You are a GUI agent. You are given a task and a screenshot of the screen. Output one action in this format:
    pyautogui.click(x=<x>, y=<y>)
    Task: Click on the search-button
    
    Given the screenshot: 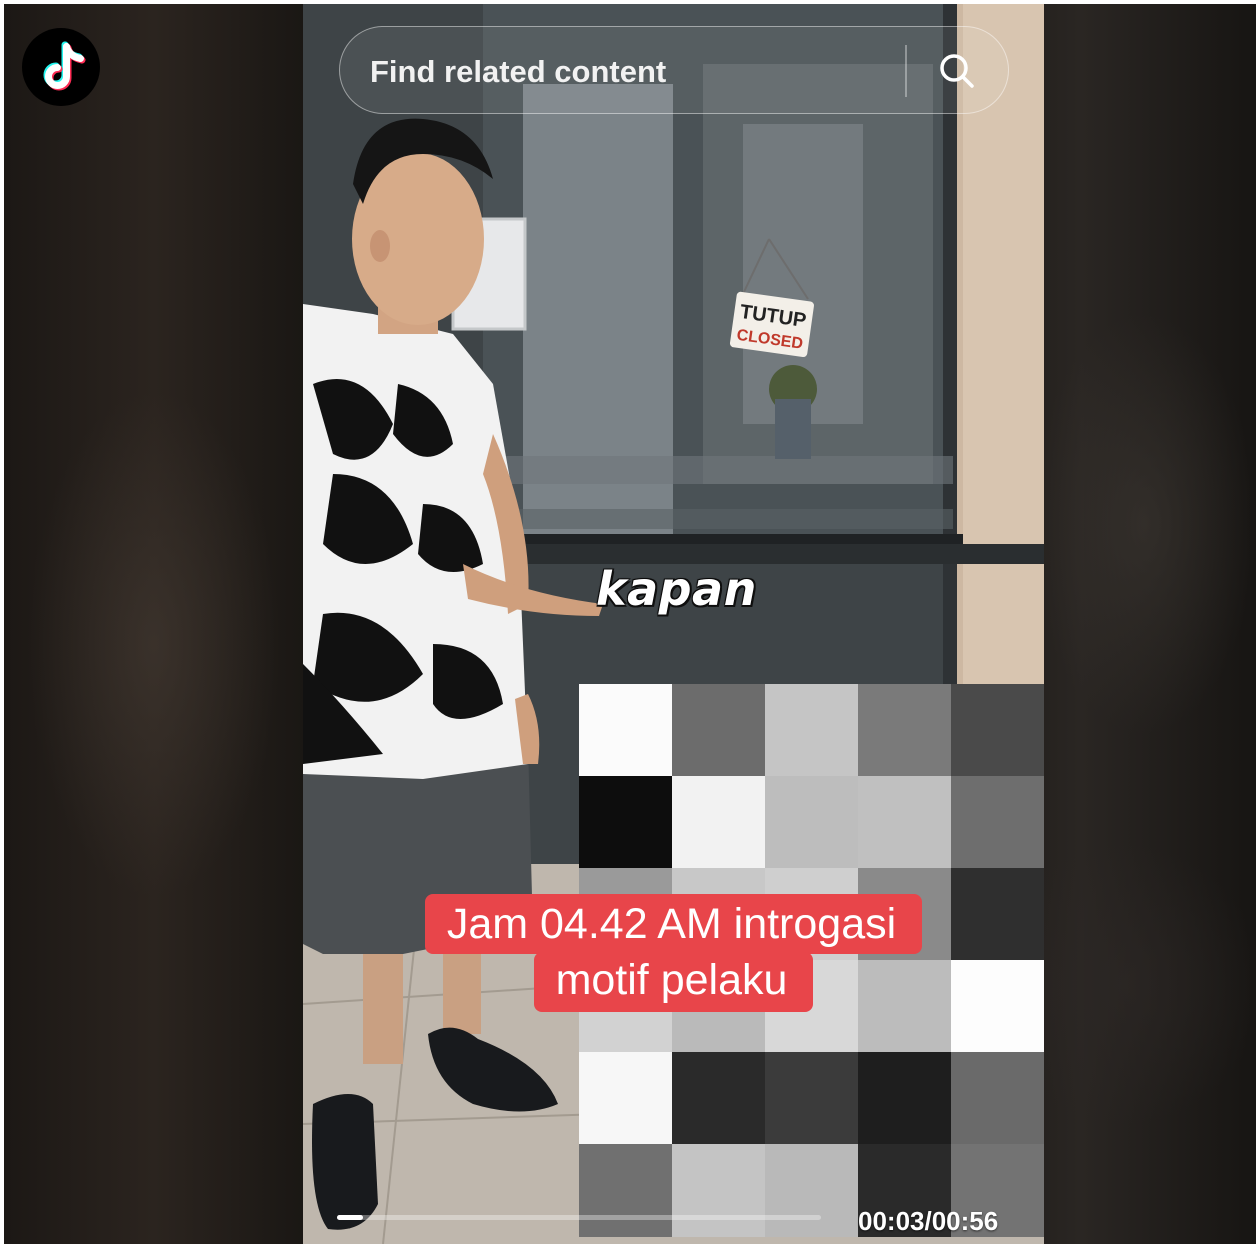 What is the action you would take?
    pyautogui.click(x=957, y=71)
    